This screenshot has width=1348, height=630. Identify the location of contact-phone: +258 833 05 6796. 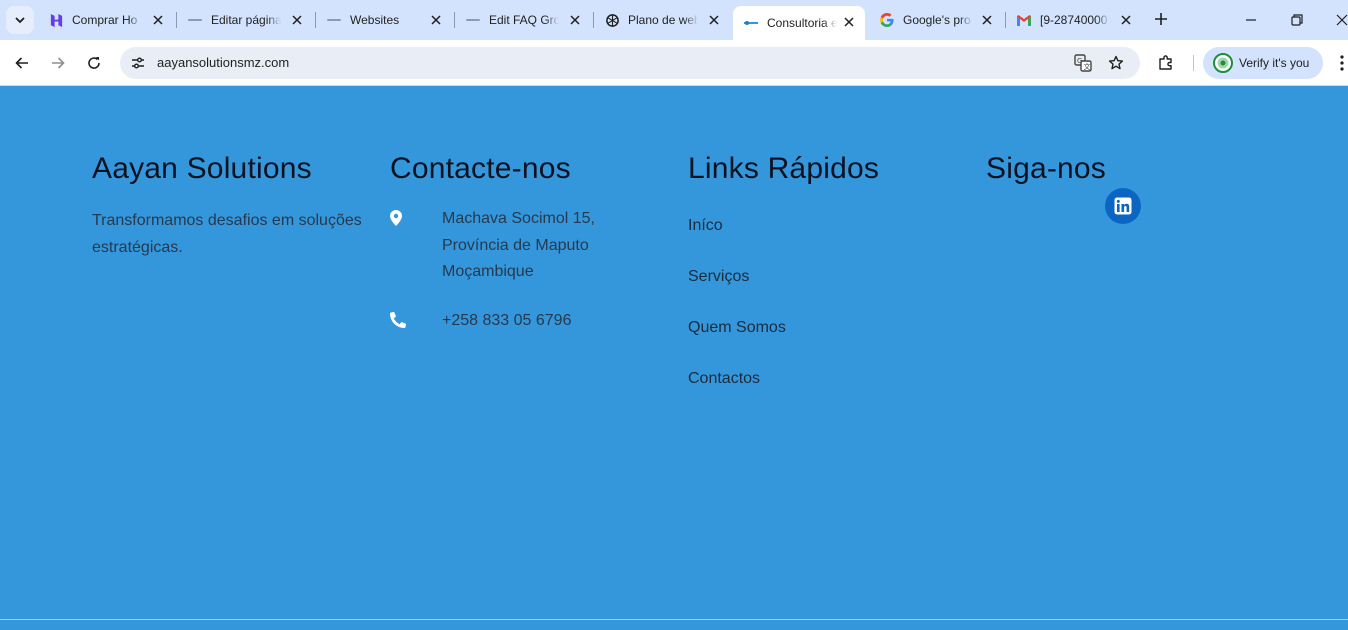
(492, 321).